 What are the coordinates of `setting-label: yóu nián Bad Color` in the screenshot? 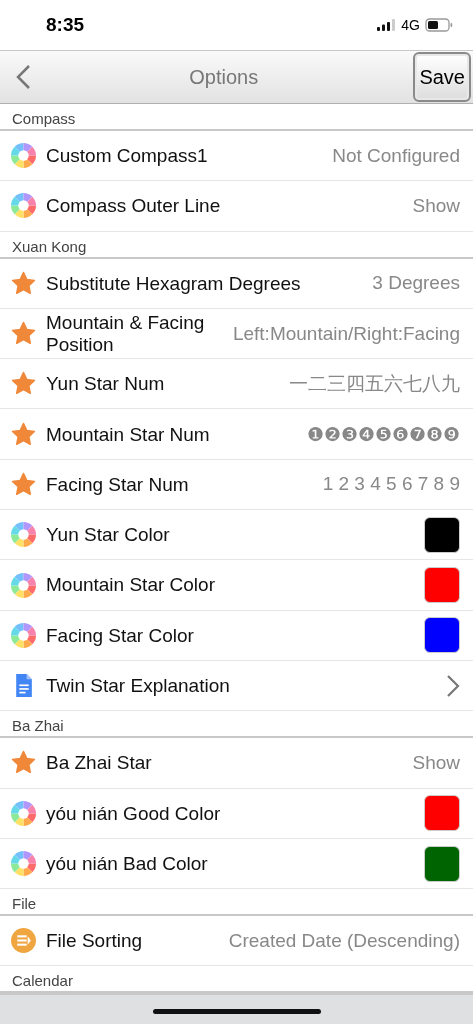 It's located at (127, 863).